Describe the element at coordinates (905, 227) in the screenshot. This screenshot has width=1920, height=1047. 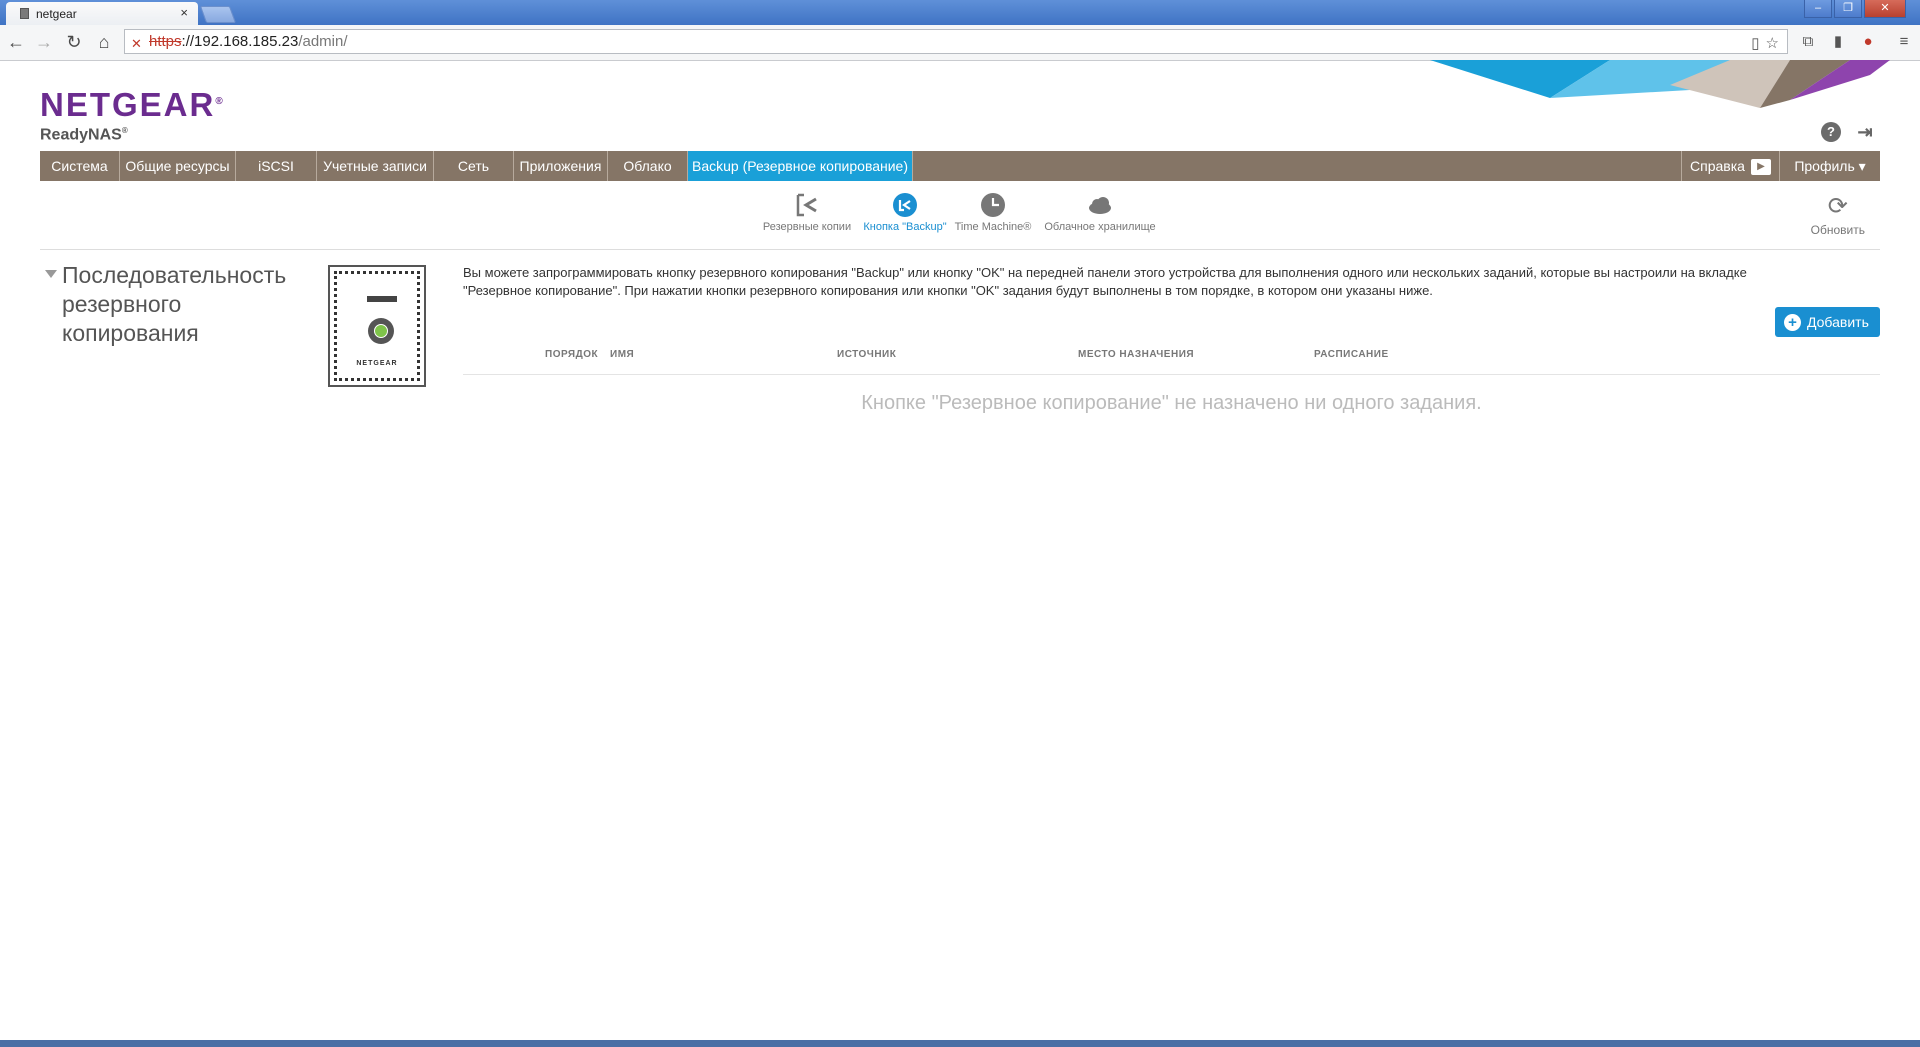
I see `subnav-backup-button-label: Кнопка "Backup"` at that location.